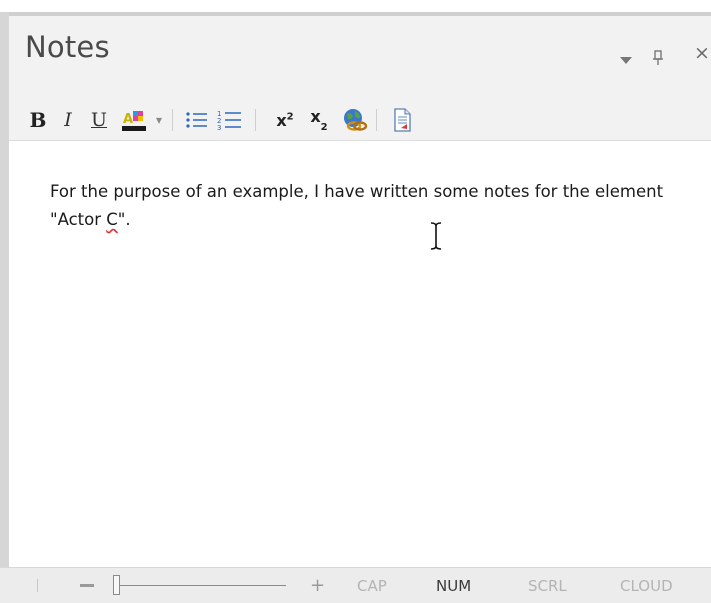  I want to click on spellcheck-flagged-word: C, so click(112, 219).